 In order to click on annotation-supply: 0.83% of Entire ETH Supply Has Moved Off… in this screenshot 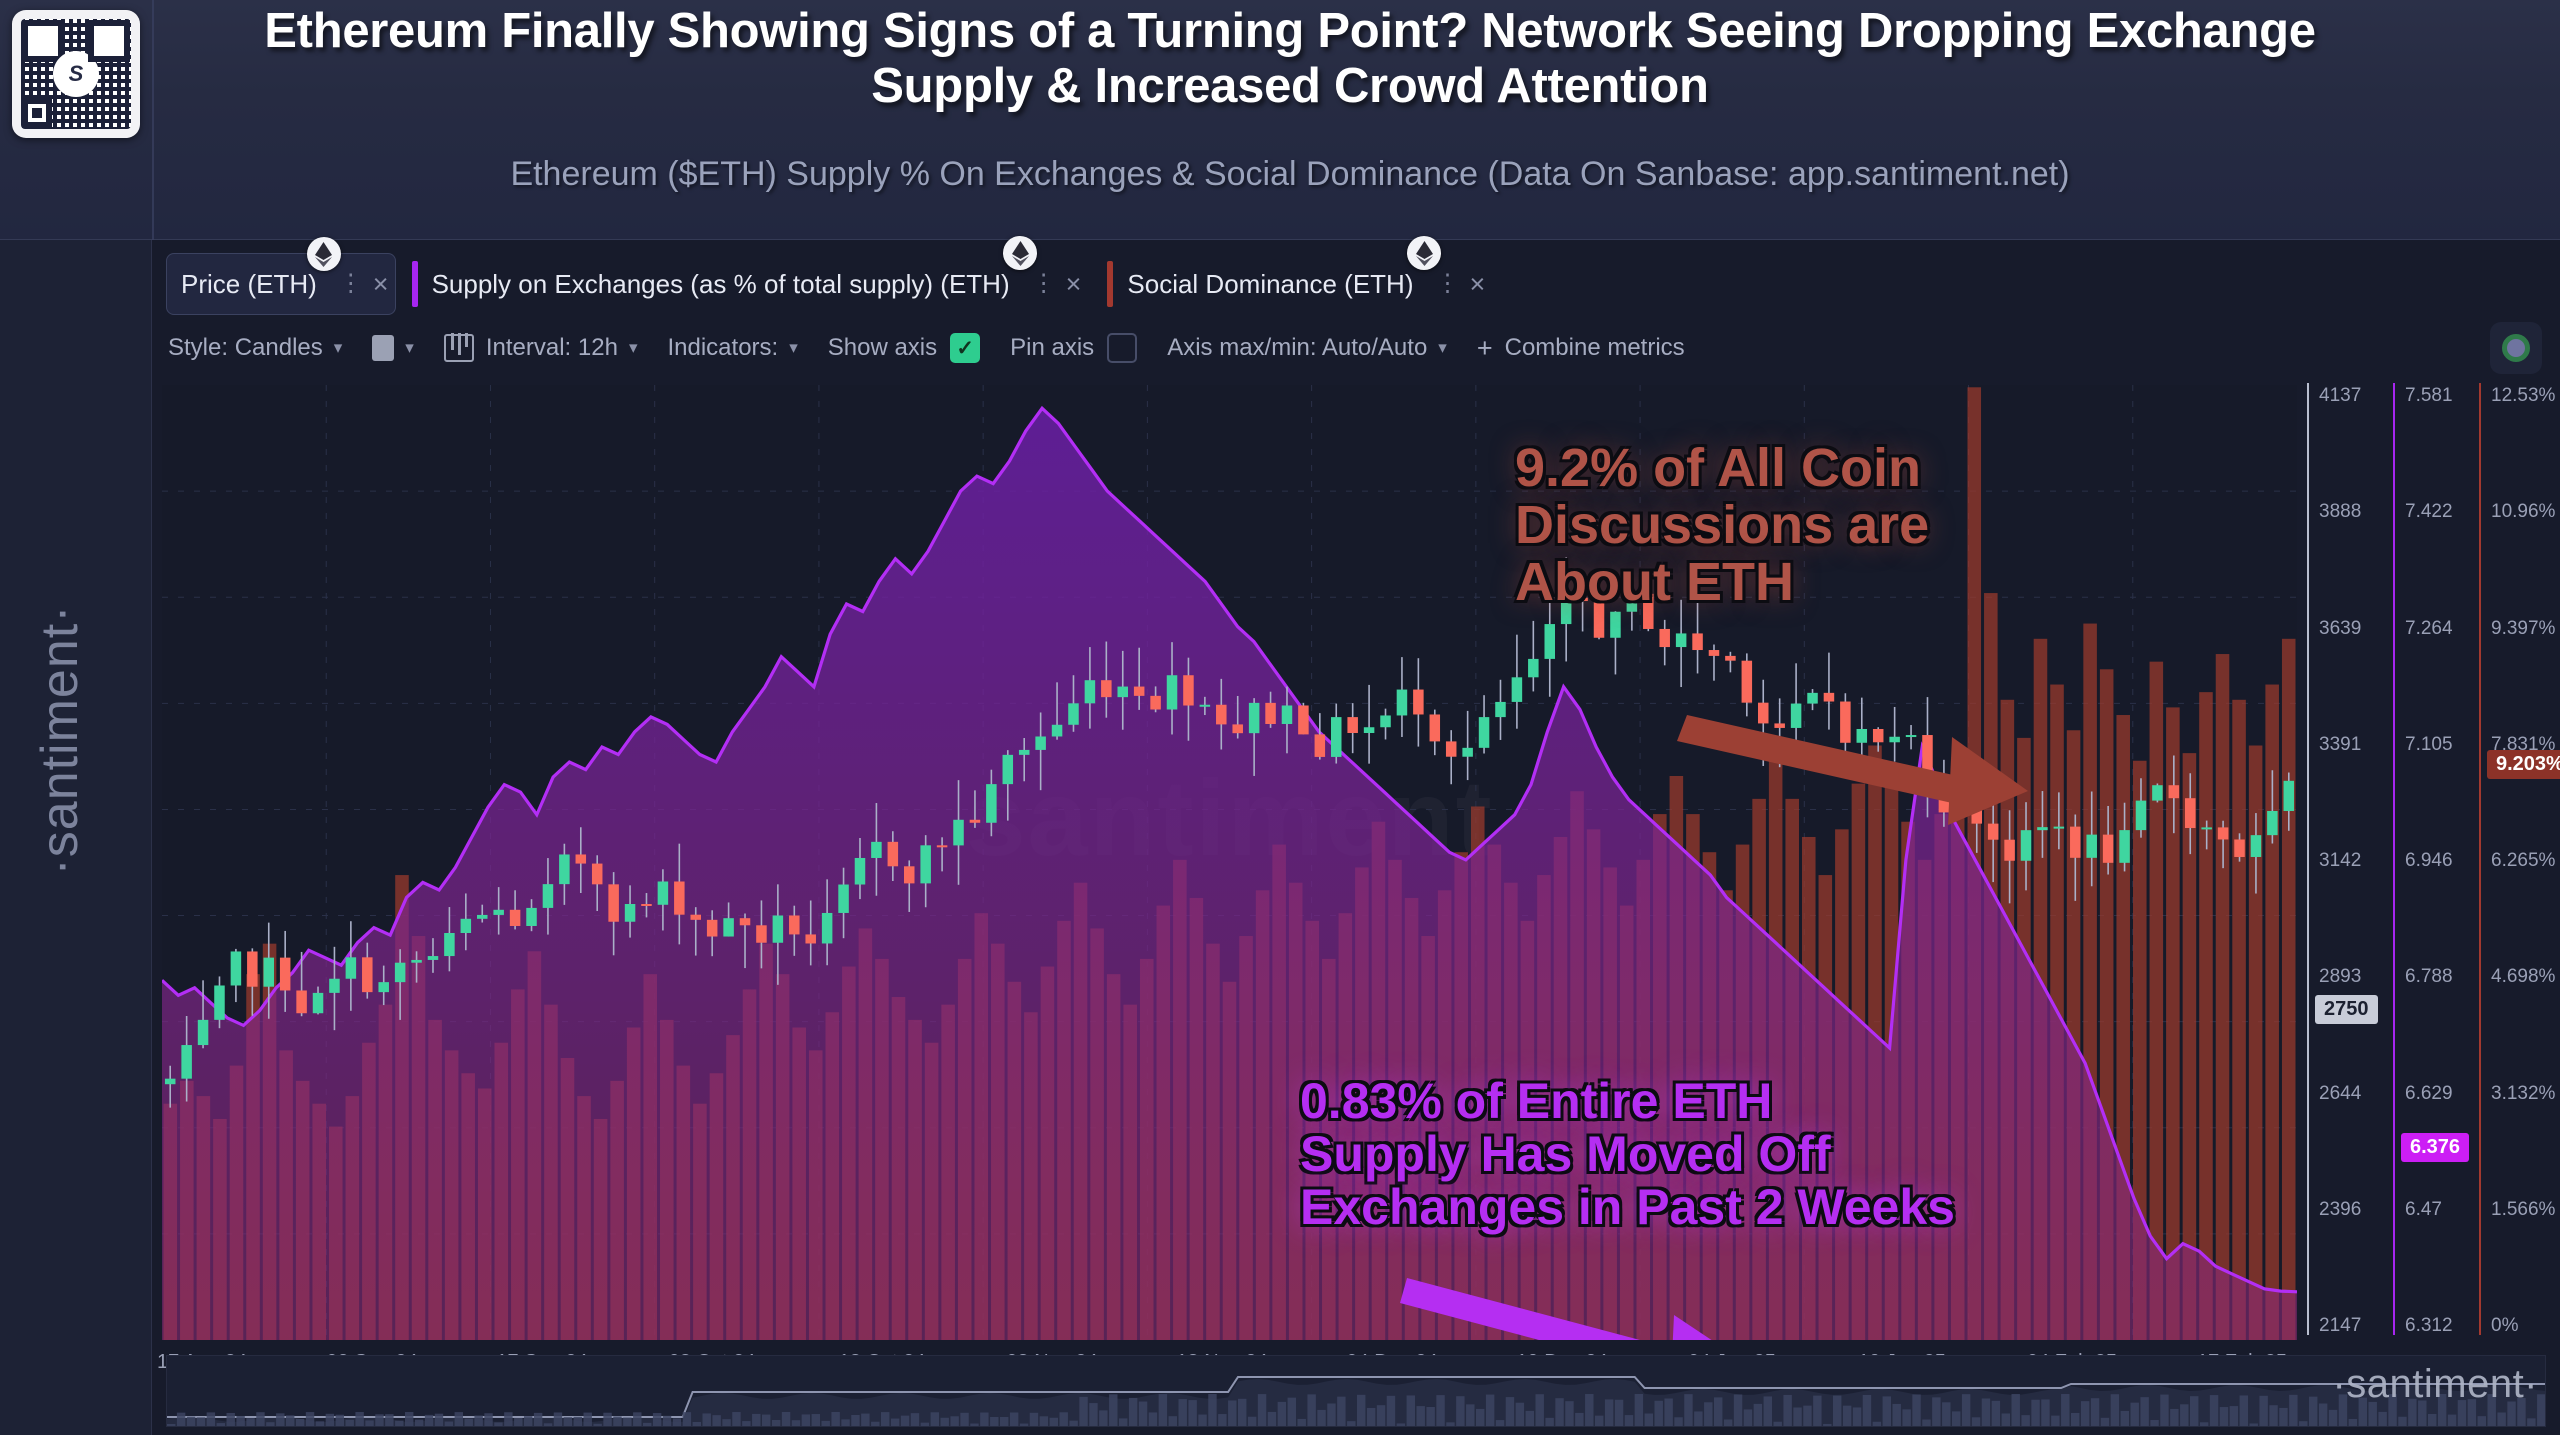, I will do `click(1627, 1154)`.